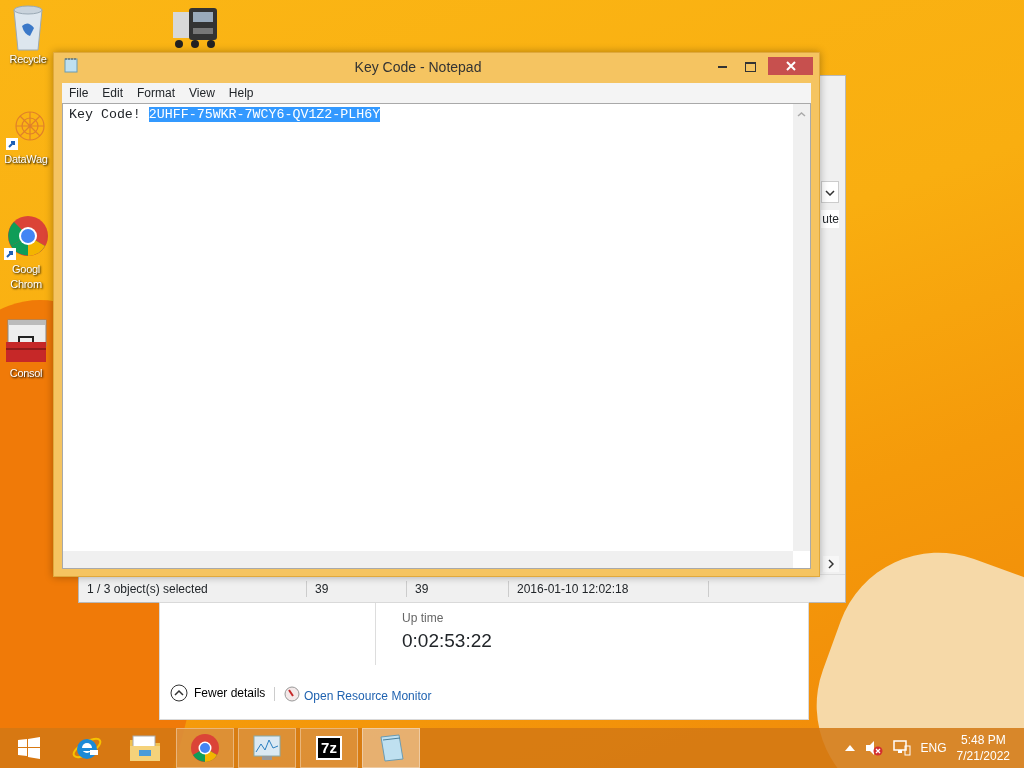 The width and height of the screenshot is (1024, 768). I want to click on dropdown-field, so click(830, 192).